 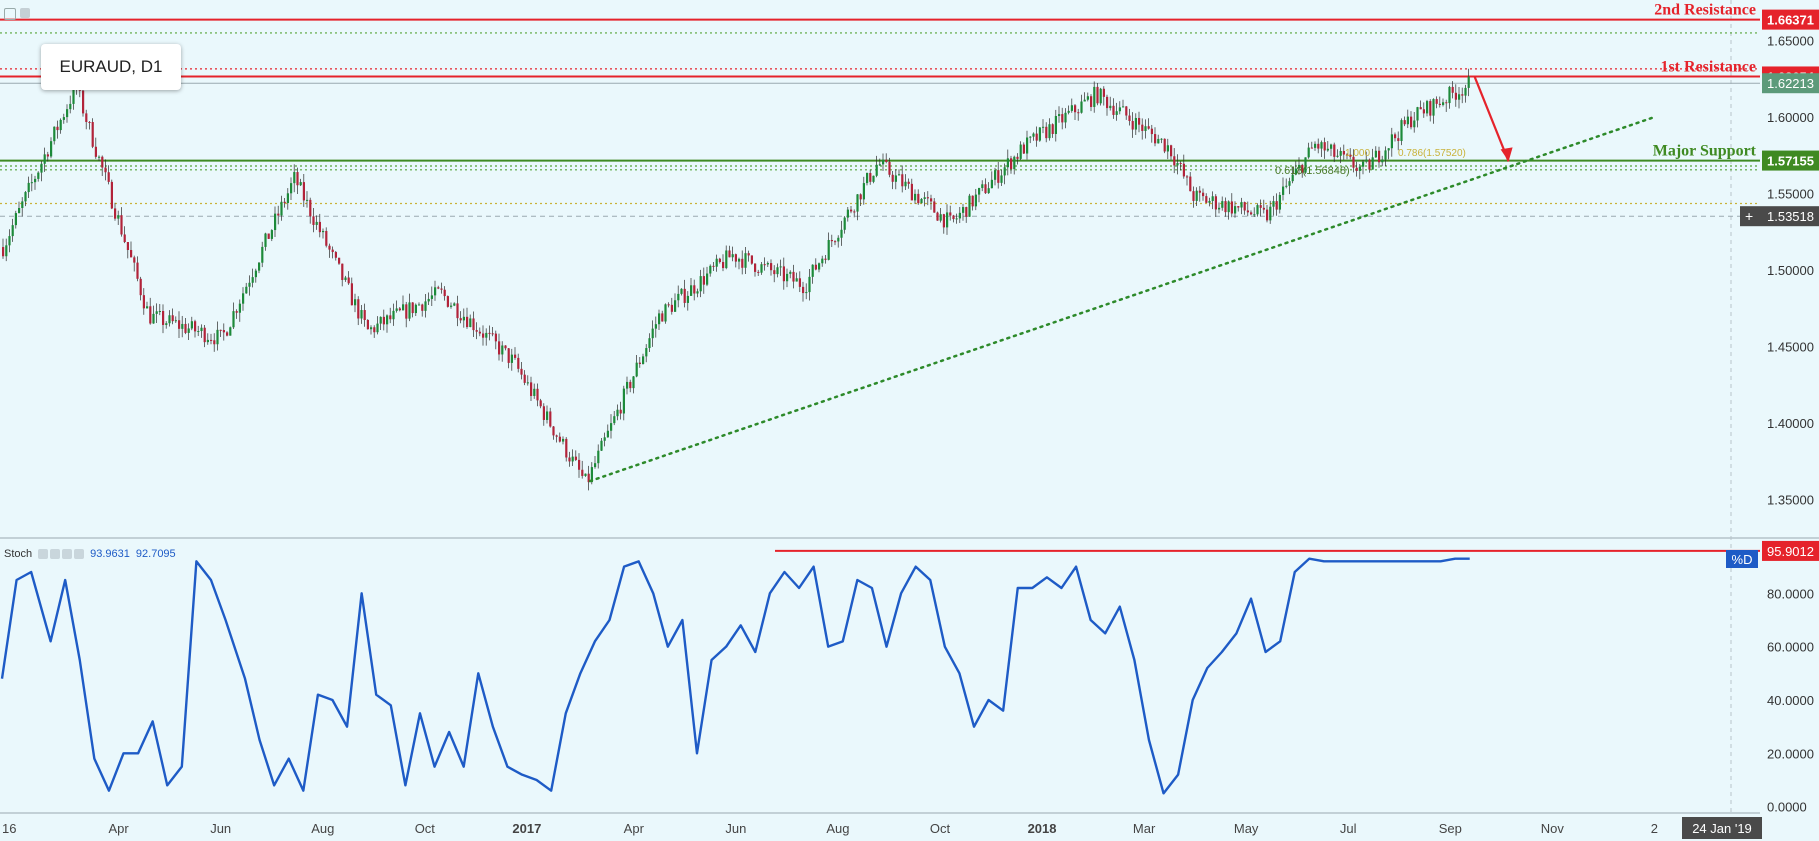 I want to click on panel-options-icon, so click(x=25, y=13).